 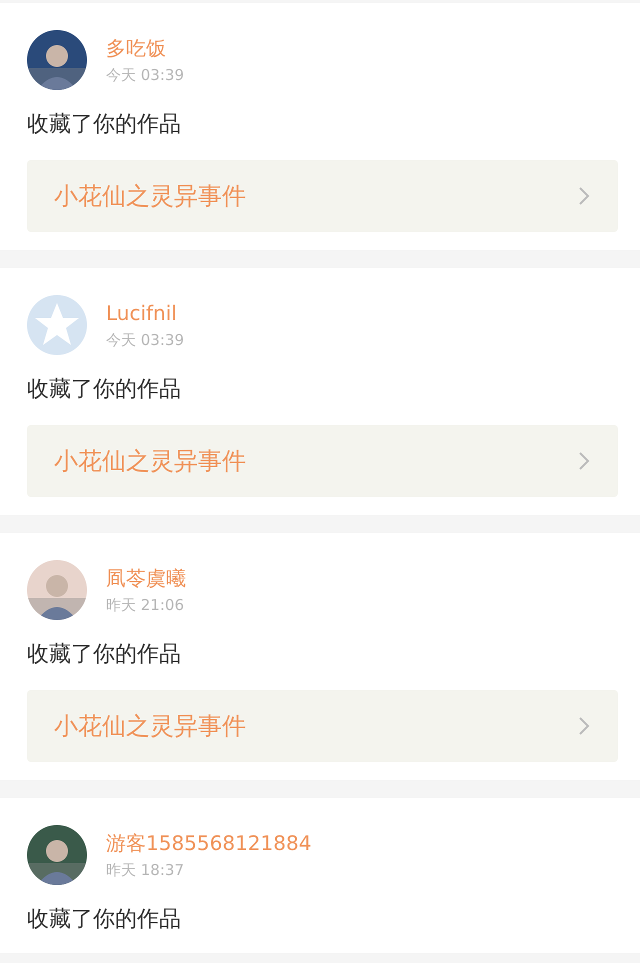 What do you see at coordinates (209, 843) in the screenshot?
I see `user-name: 游客1585568121884` at bounding box center [209, 843].